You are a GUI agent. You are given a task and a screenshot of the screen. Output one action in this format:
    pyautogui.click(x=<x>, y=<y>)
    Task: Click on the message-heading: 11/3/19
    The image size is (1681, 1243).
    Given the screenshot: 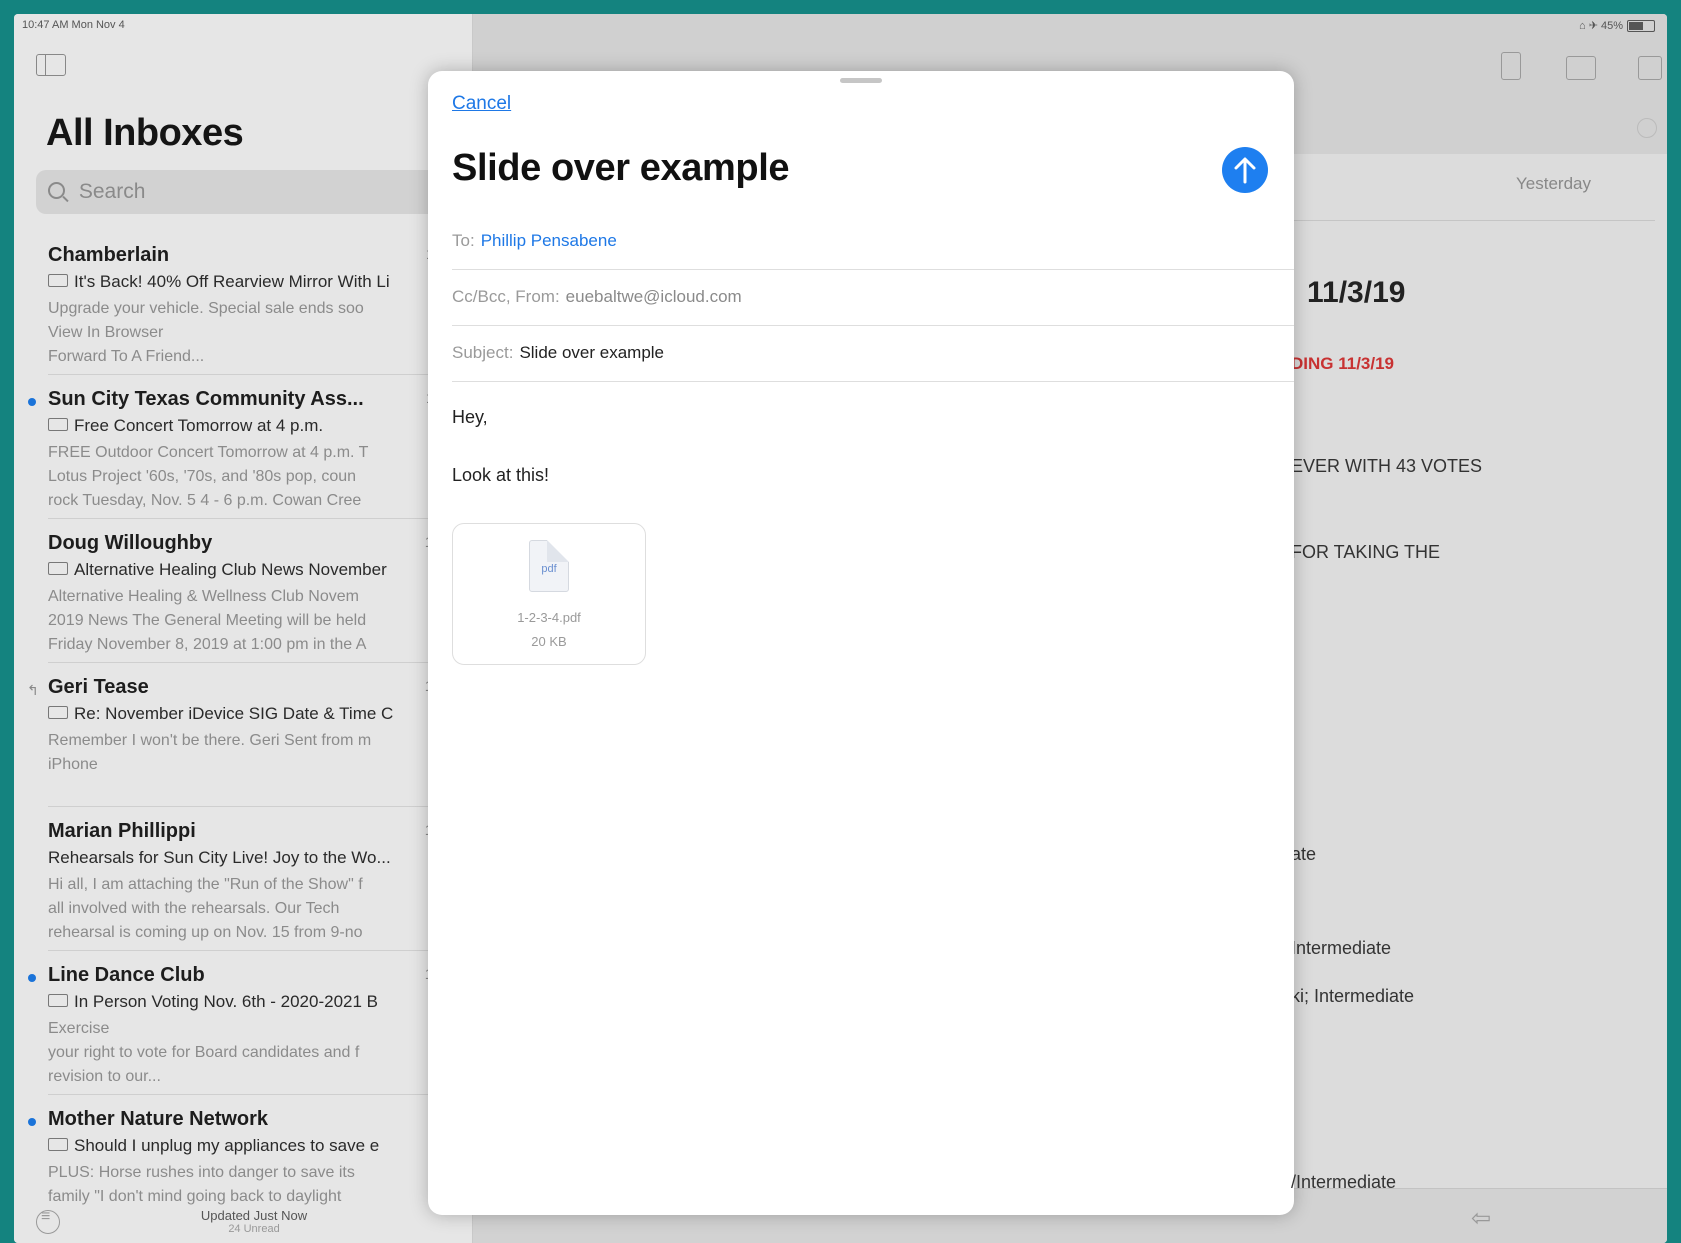 What is the action you would take?
    pyautogui.click(x=1356, y=292)
    